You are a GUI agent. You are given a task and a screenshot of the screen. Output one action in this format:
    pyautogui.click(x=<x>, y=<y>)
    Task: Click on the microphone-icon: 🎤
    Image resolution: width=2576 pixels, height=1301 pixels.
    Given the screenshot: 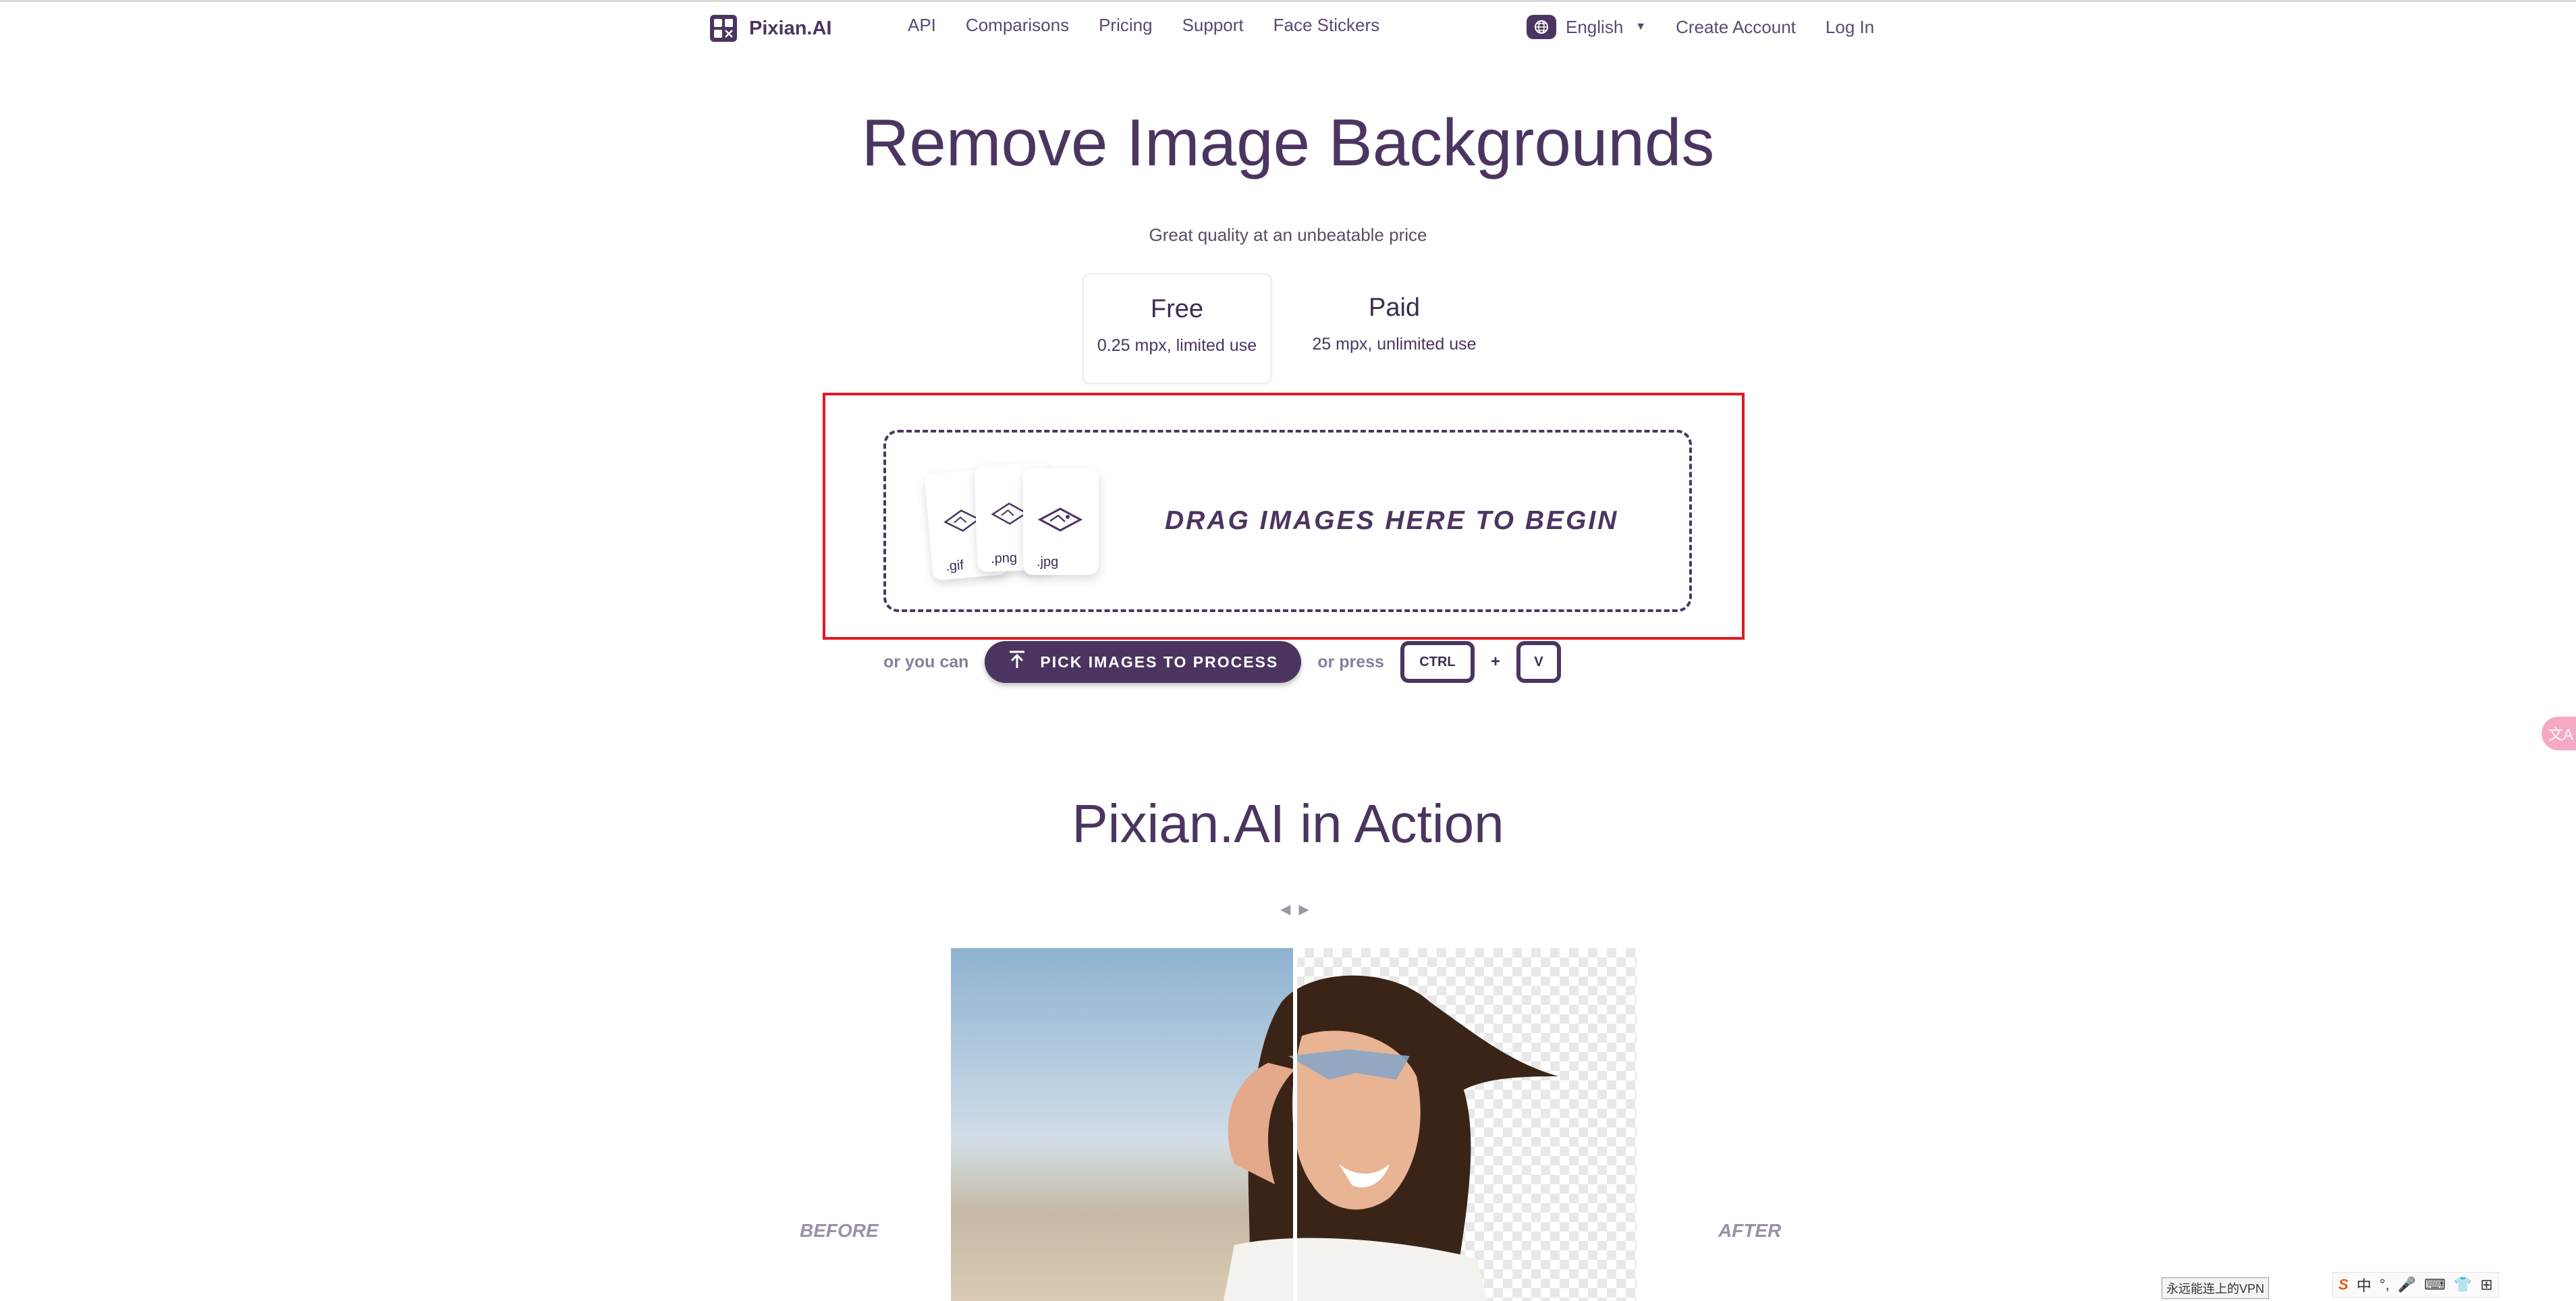 What is the action you would take?
    pyautogui.click(x=2407, y=1285)
    